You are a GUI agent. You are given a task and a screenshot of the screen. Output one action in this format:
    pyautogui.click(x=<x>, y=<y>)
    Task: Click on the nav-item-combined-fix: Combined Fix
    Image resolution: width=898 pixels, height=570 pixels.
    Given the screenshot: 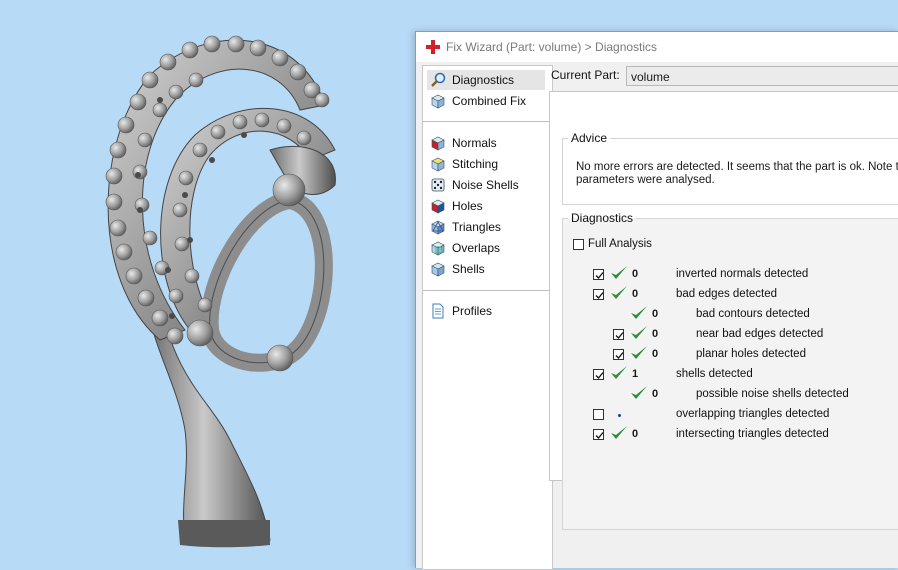 What is the action you would take?
    pyautogui.click(x=486, y=101)
    